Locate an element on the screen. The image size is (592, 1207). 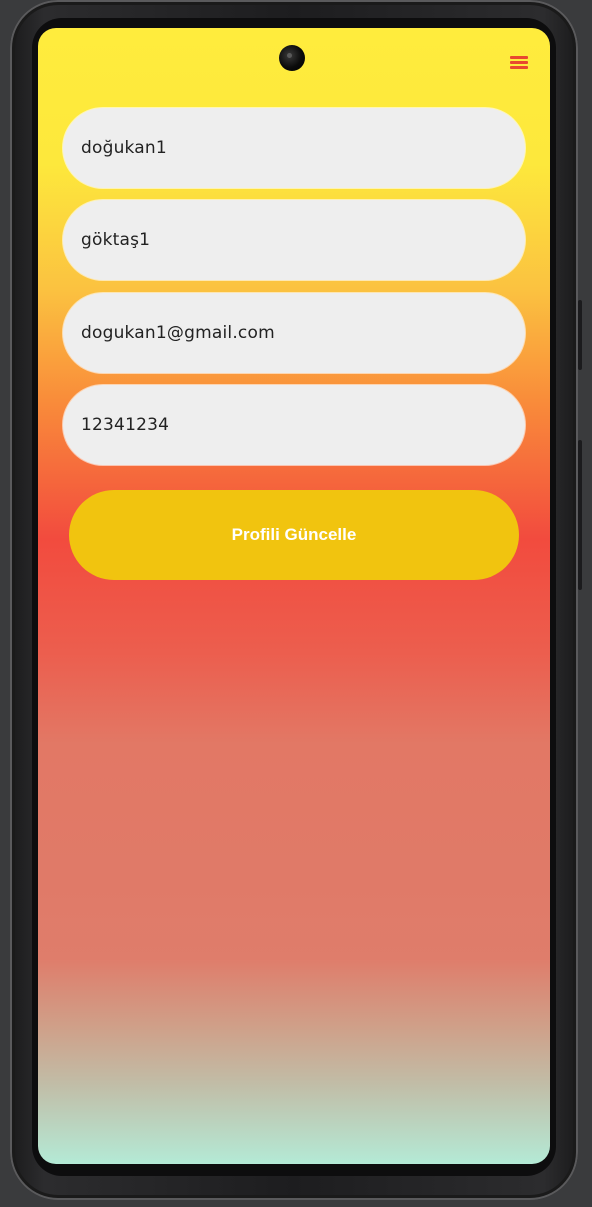
front-camera is located at coordinates (292, 58).